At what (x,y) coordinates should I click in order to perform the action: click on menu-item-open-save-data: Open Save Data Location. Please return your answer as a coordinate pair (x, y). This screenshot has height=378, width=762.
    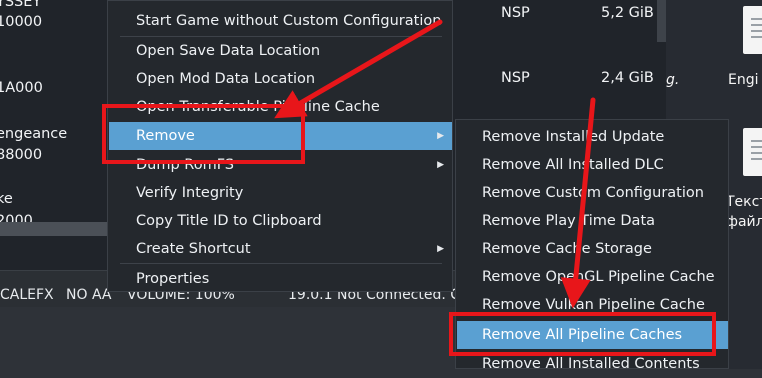
    Looking at the image, I should click on (280, 51).